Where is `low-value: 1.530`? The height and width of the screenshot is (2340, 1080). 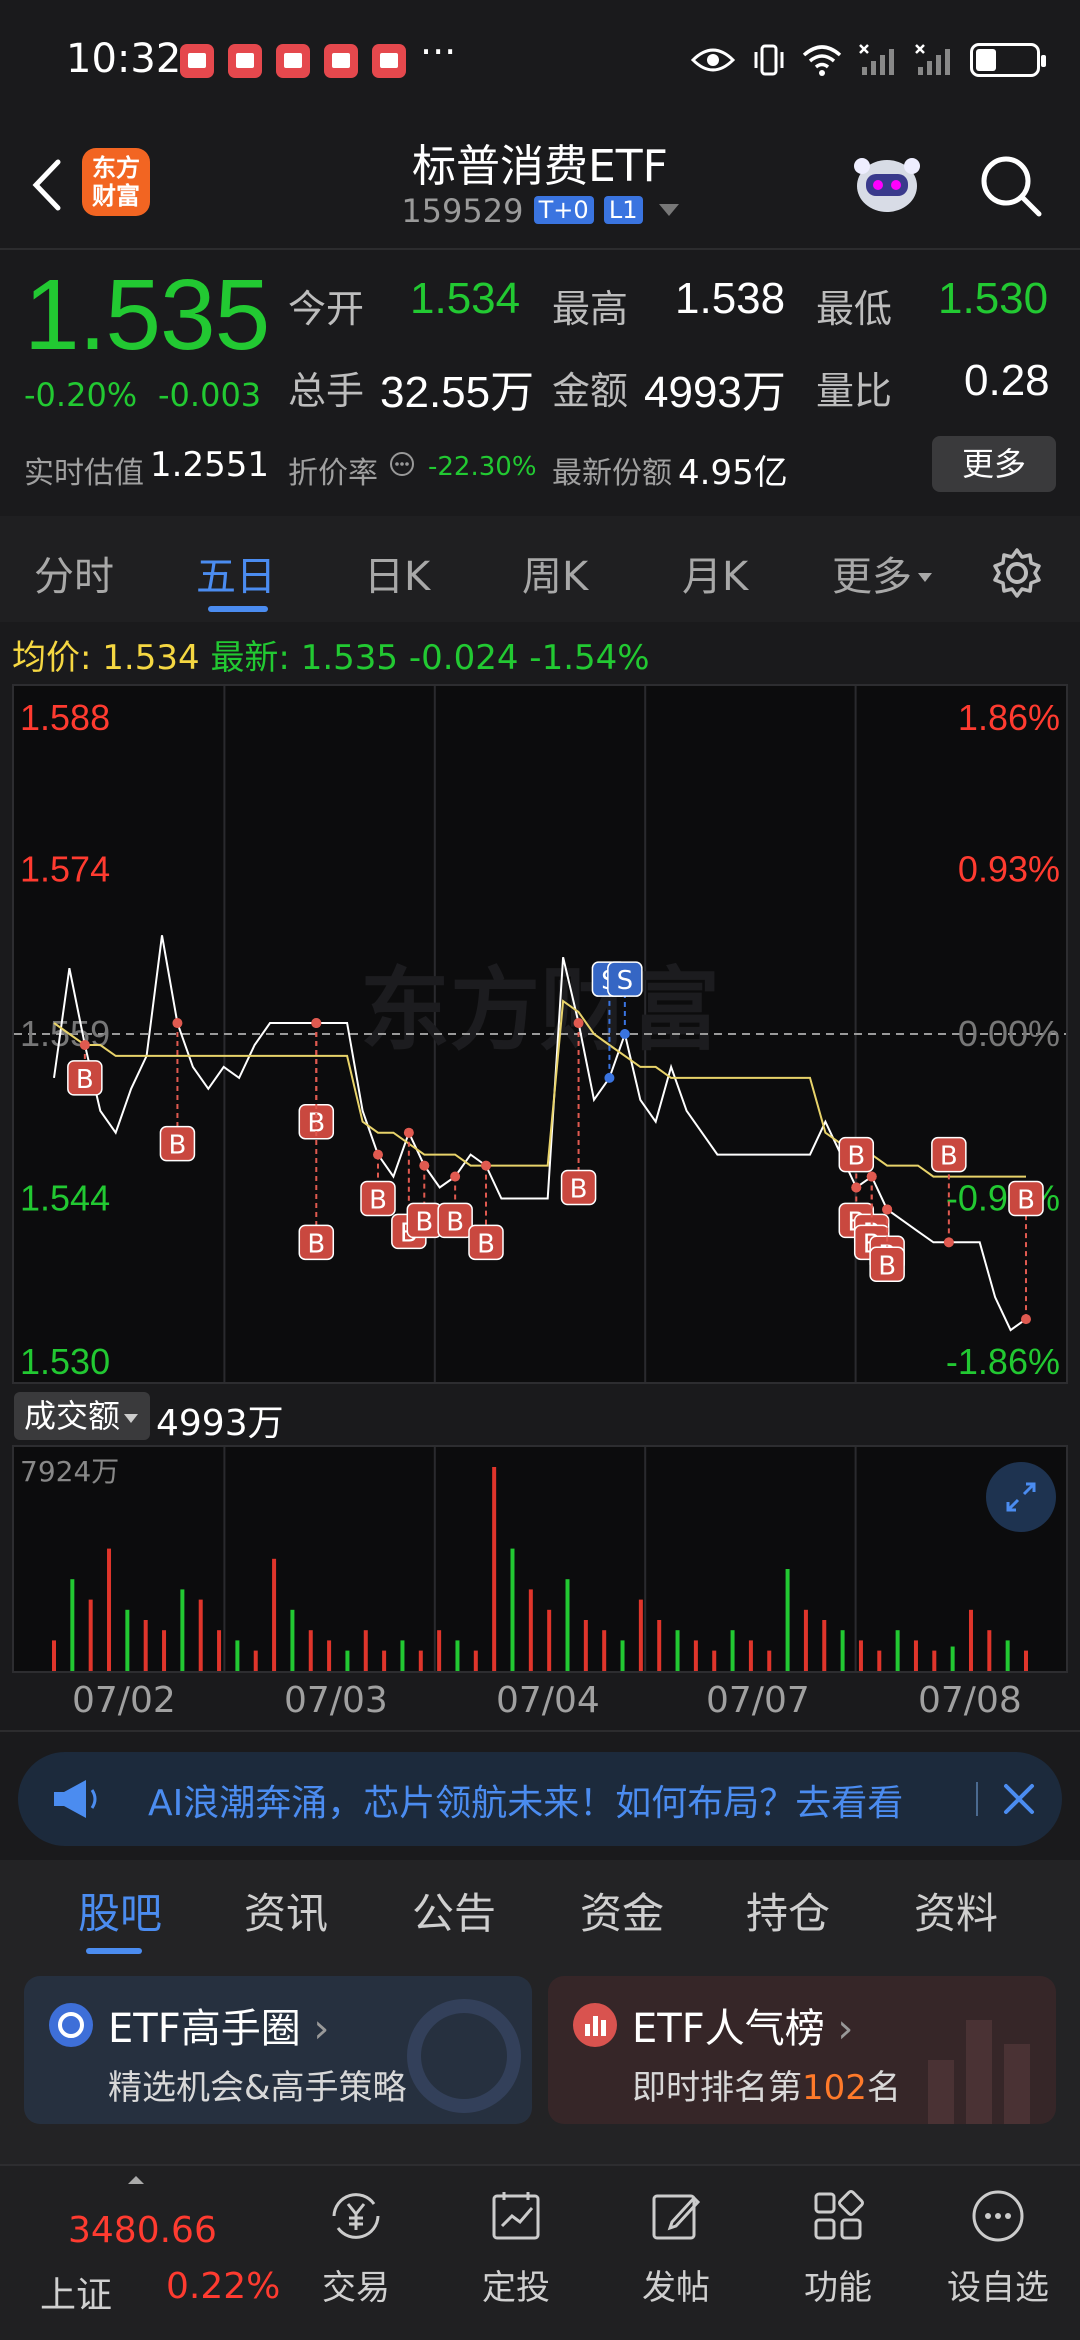 low-value: 1.530 is located at coordinates (993, 298).